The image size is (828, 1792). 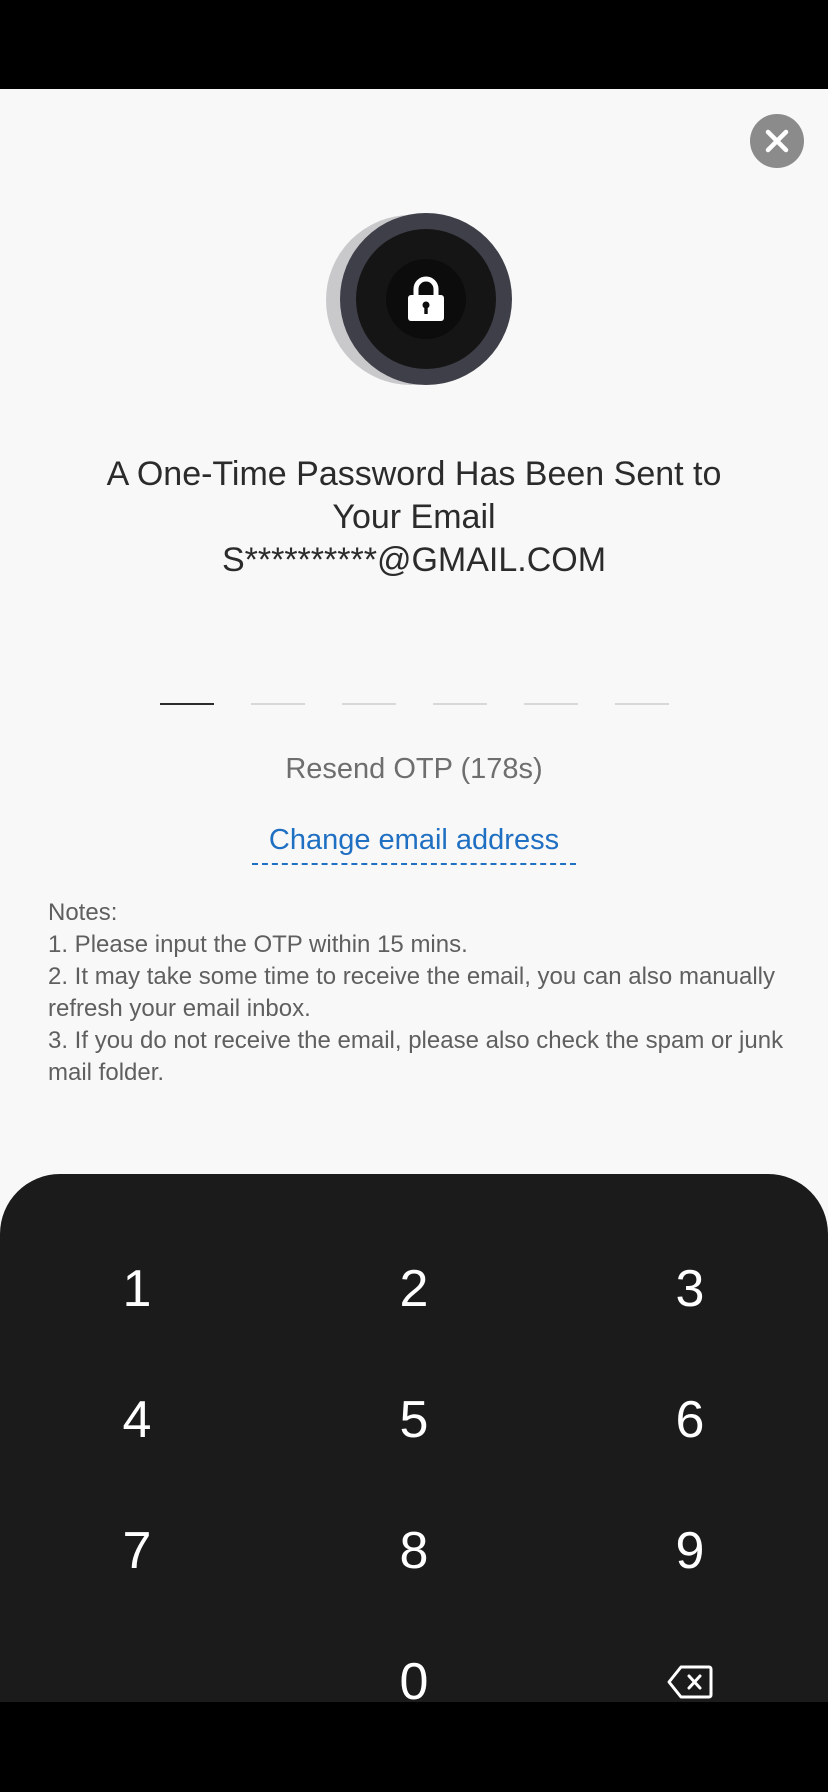 What do you see at coordinates (690, 1682) in the screenshot?
I see `backspace-icon` at bounding box center [690, 1682].